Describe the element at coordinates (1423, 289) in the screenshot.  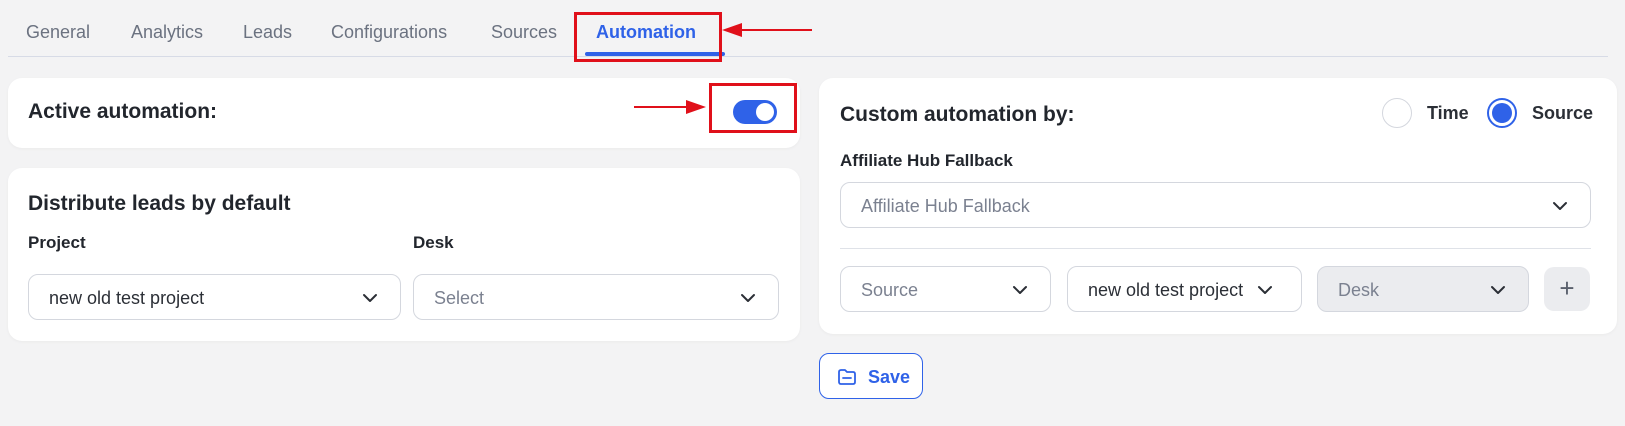
I see `row-desk-select: Desk` at that location.